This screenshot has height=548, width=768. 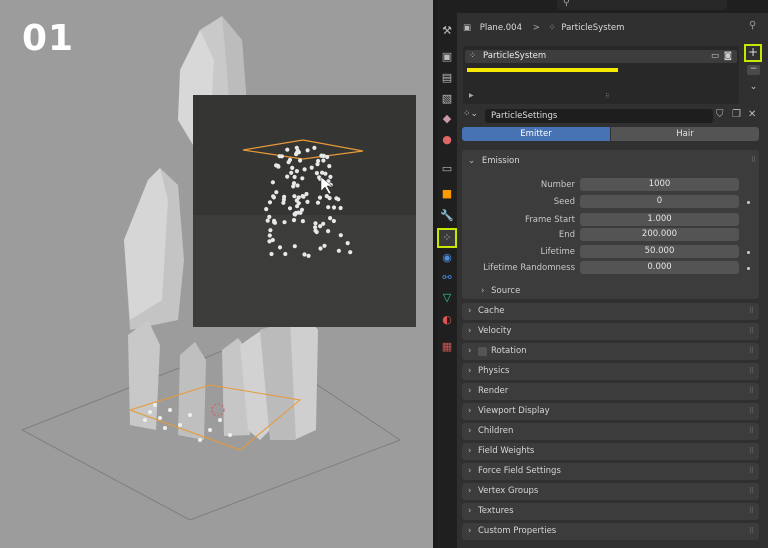 What do you see at coordinates (447, 78) in the screenshot?
I see `output-icon: ▤` at bounding box center [447, 78].